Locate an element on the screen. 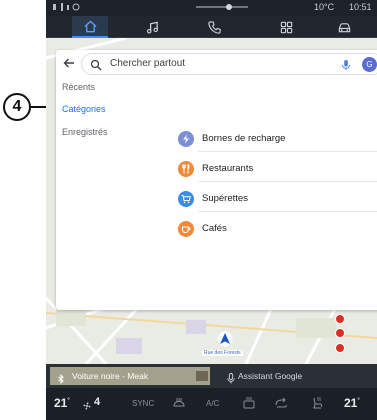 The image size is (377, 420). nav-apps is located at coordinates (286, 27).